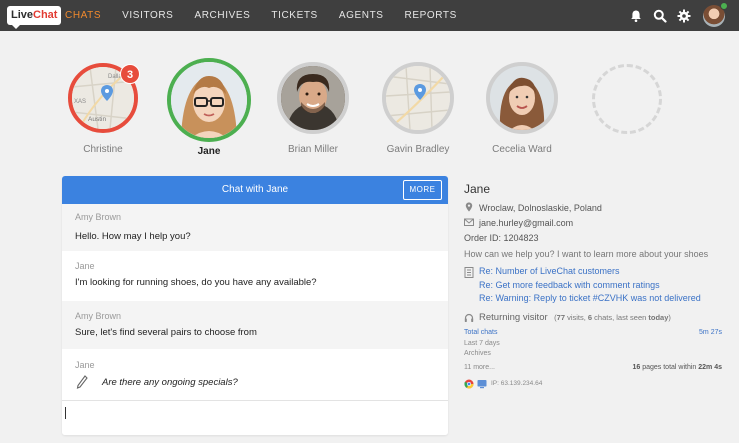 The image size is (739, 443). I want to click on last-7-days-label: Last 7 days, so click(482, 343).